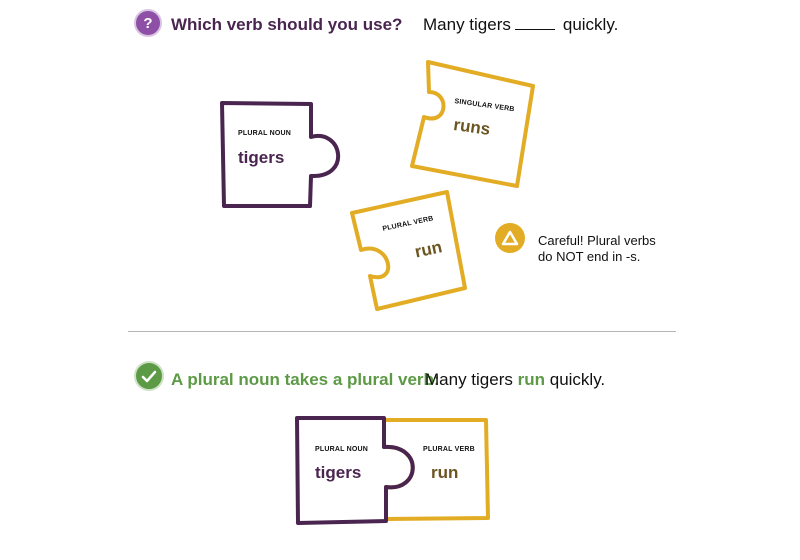  What do you see at coordinates (402, 331) in the screenshot?
I see `section-divider` at bounding box center [402, 331].